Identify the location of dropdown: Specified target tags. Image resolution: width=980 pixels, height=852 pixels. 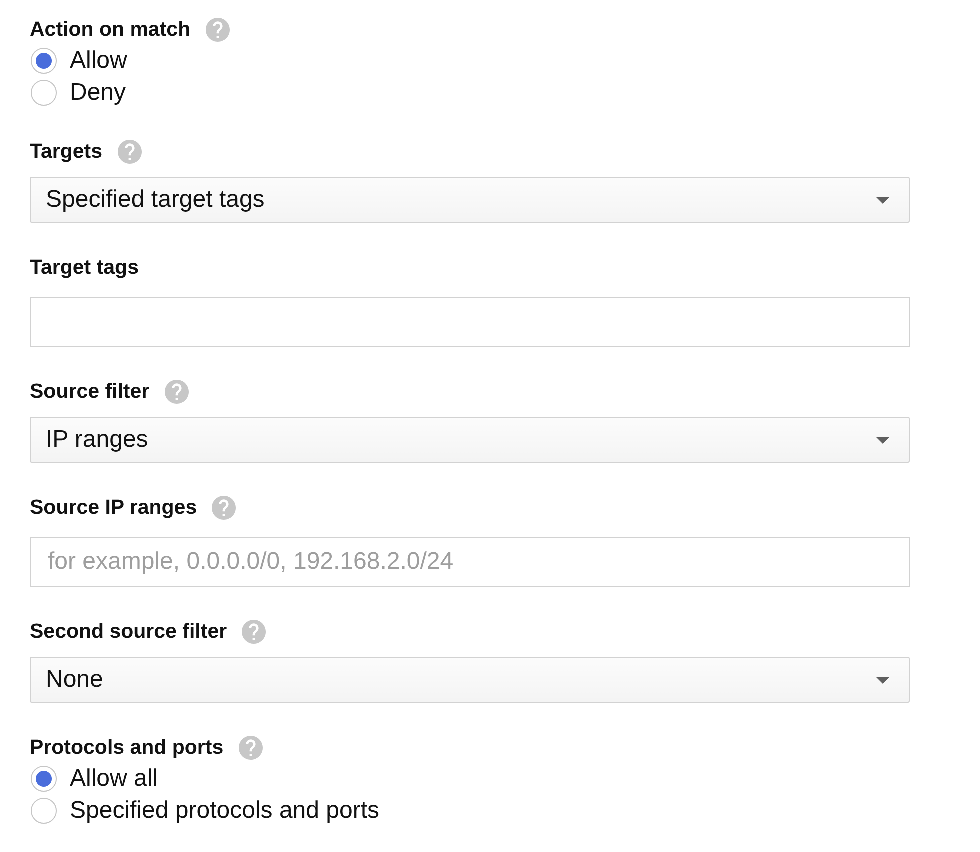
(470, 200).